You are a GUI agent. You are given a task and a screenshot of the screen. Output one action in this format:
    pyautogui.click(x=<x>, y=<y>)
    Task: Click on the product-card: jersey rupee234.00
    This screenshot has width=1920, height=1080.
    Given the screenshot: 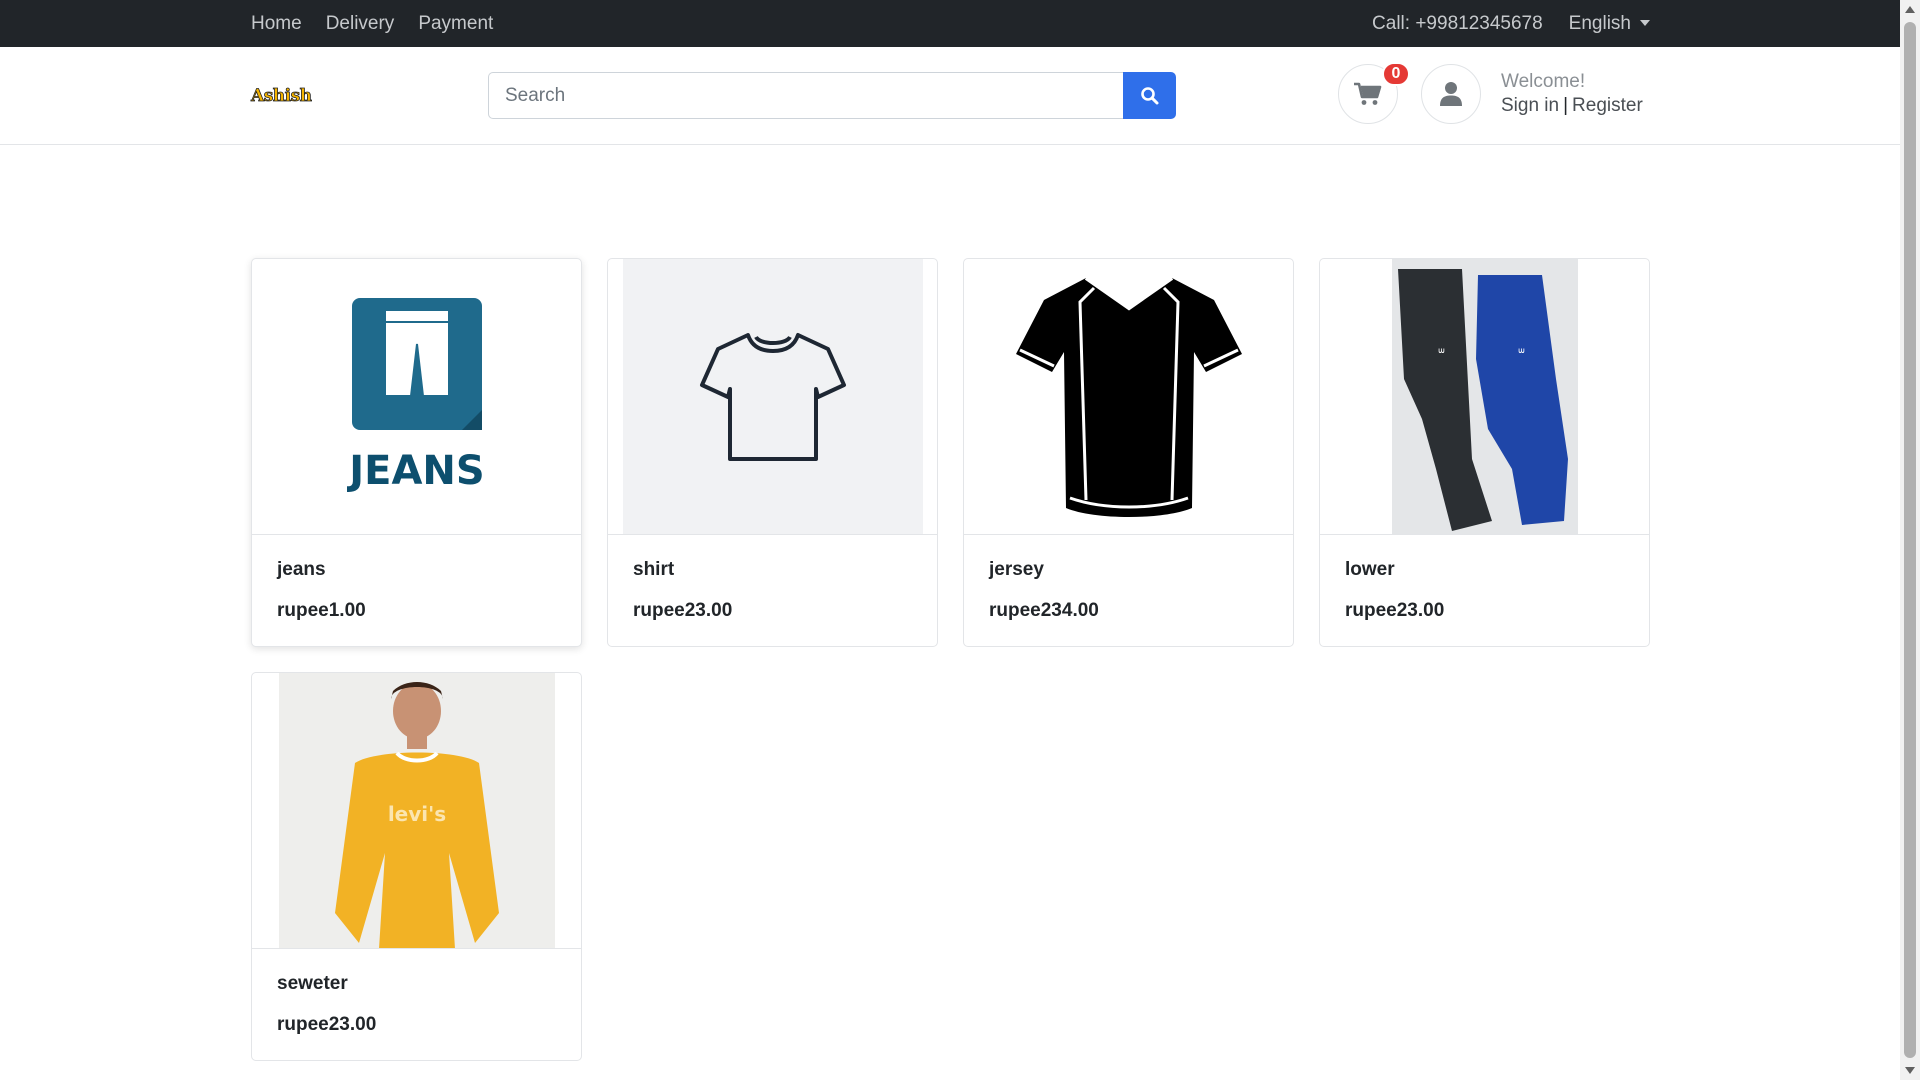 What is the action you would take?
    pyautogui.click(x=1128, y=452)
    